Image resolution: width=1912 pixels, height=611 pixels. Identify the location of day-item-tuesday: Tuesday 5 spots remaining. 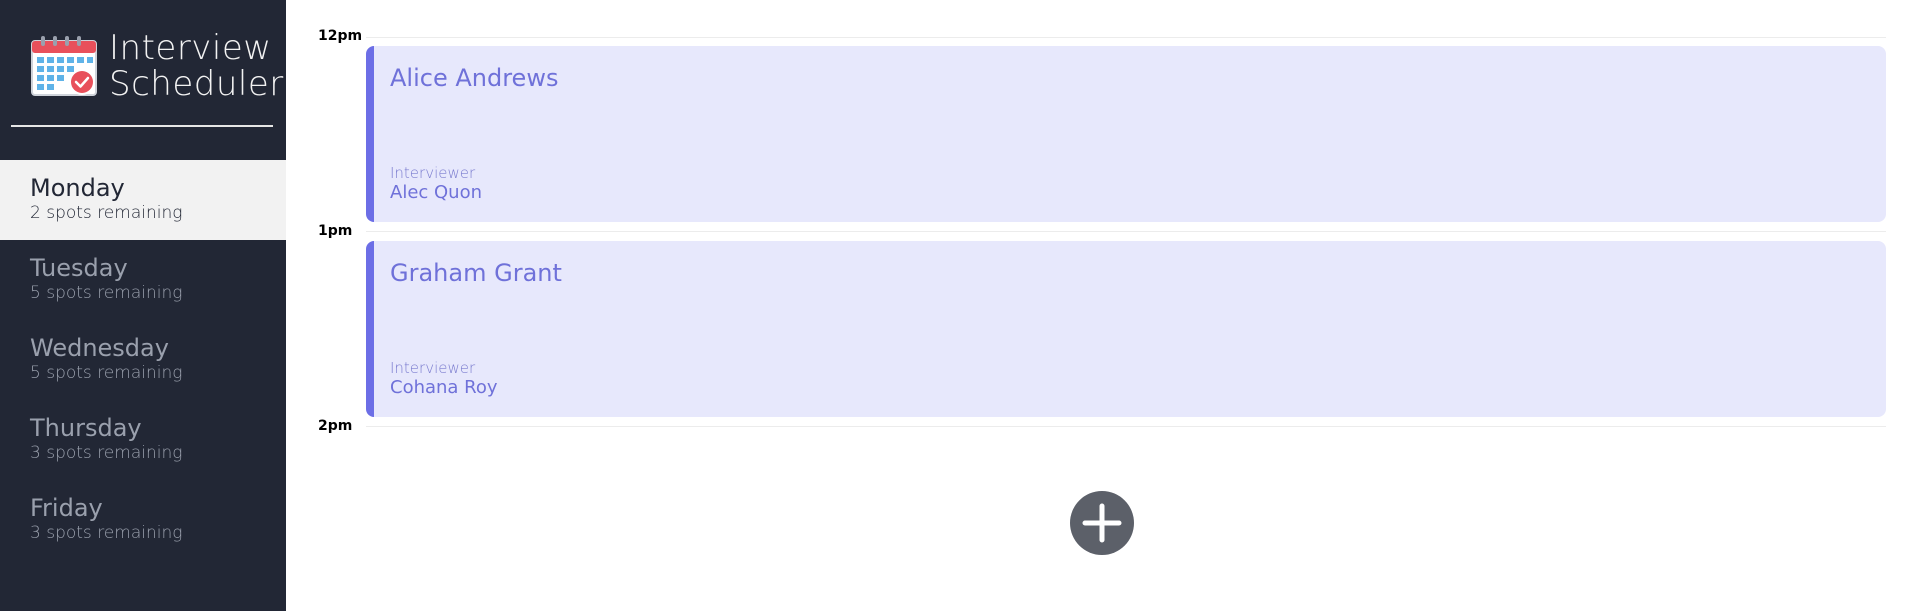
(143, 280).